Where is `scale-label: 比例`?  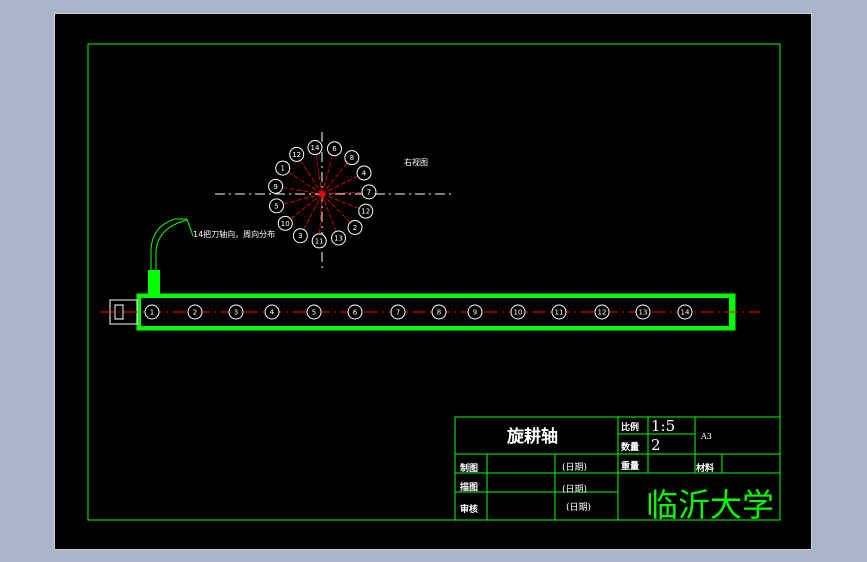 scale-label: 比例 is located at coordinates (630, 428).